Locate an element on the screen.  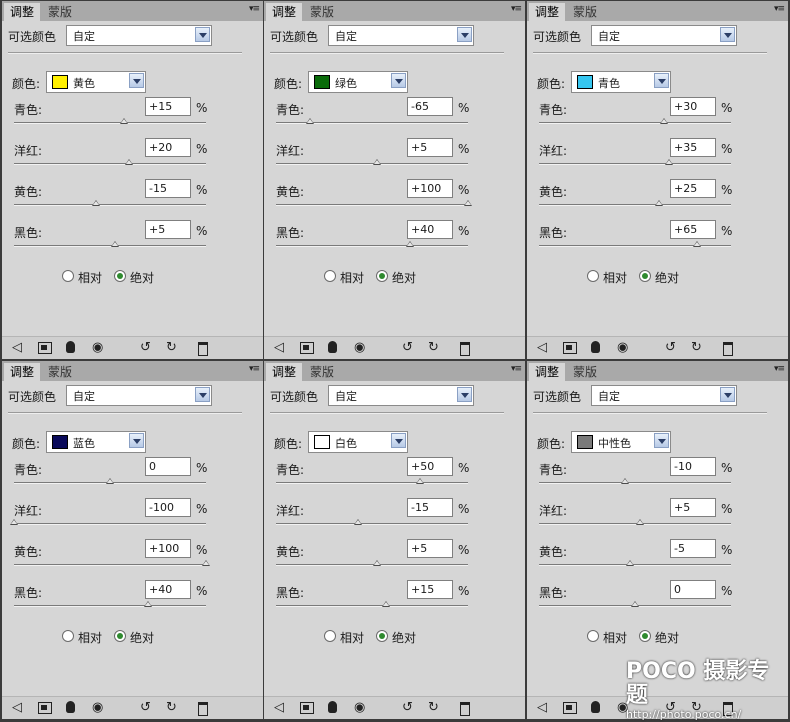
cyan-value-input: 0 is located at coordinates (168, 466).